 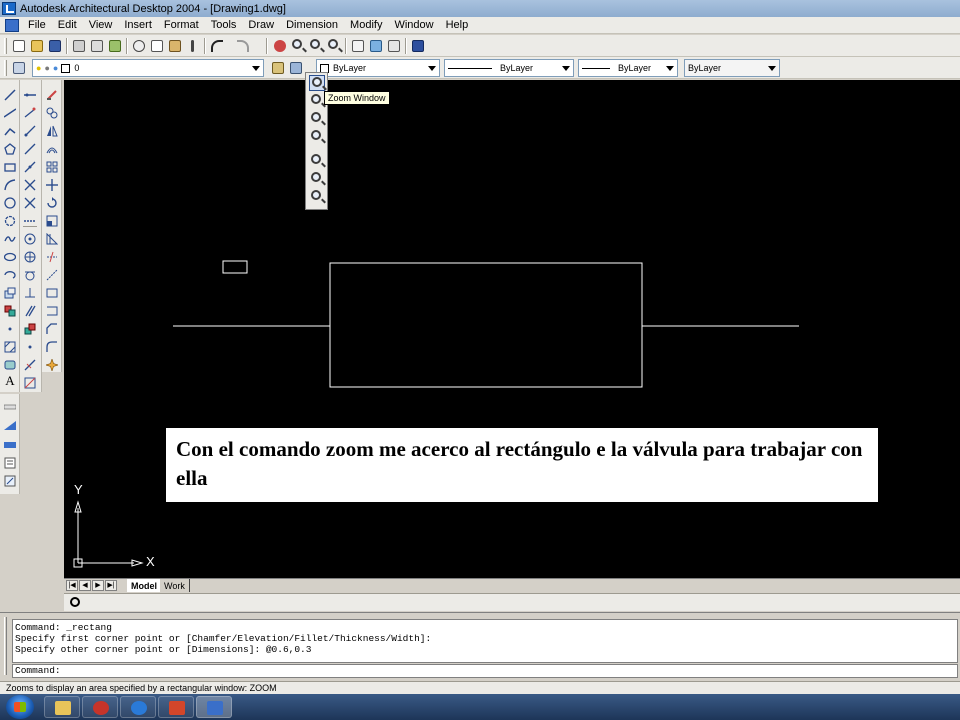 What do you see at coordinates (10, 407) in the screenshot?
I see `distance-icon` at bounding box center [10, 407].